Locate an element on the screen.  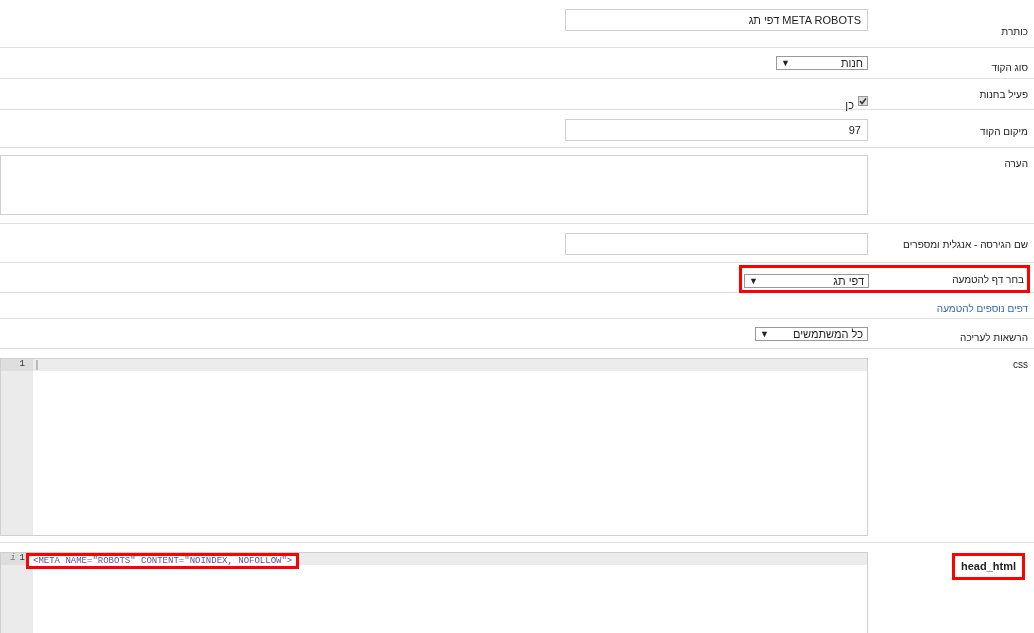
info-marker: i is located at coordinates (13, 559).